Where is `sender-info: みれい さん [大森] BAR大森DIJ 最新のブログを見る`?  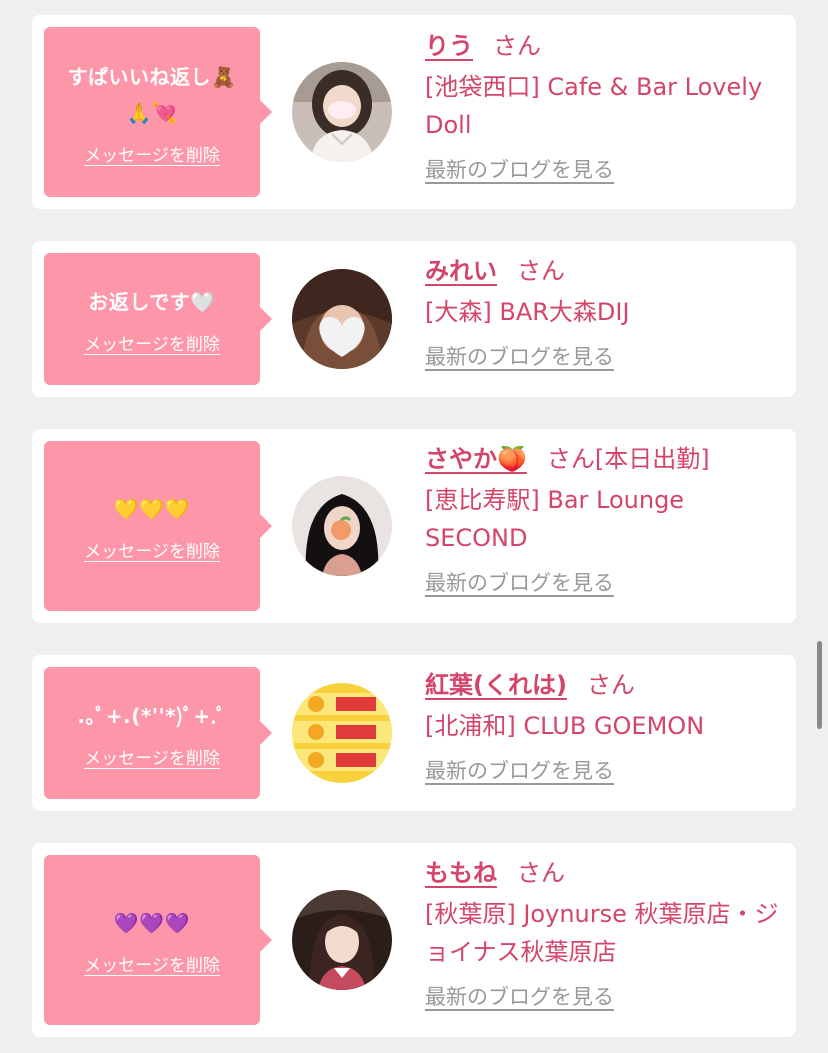
sender-info: みれい さん [大森] BAR大森DIJ 最新のブログを見る is located at coordinates (604, 312).